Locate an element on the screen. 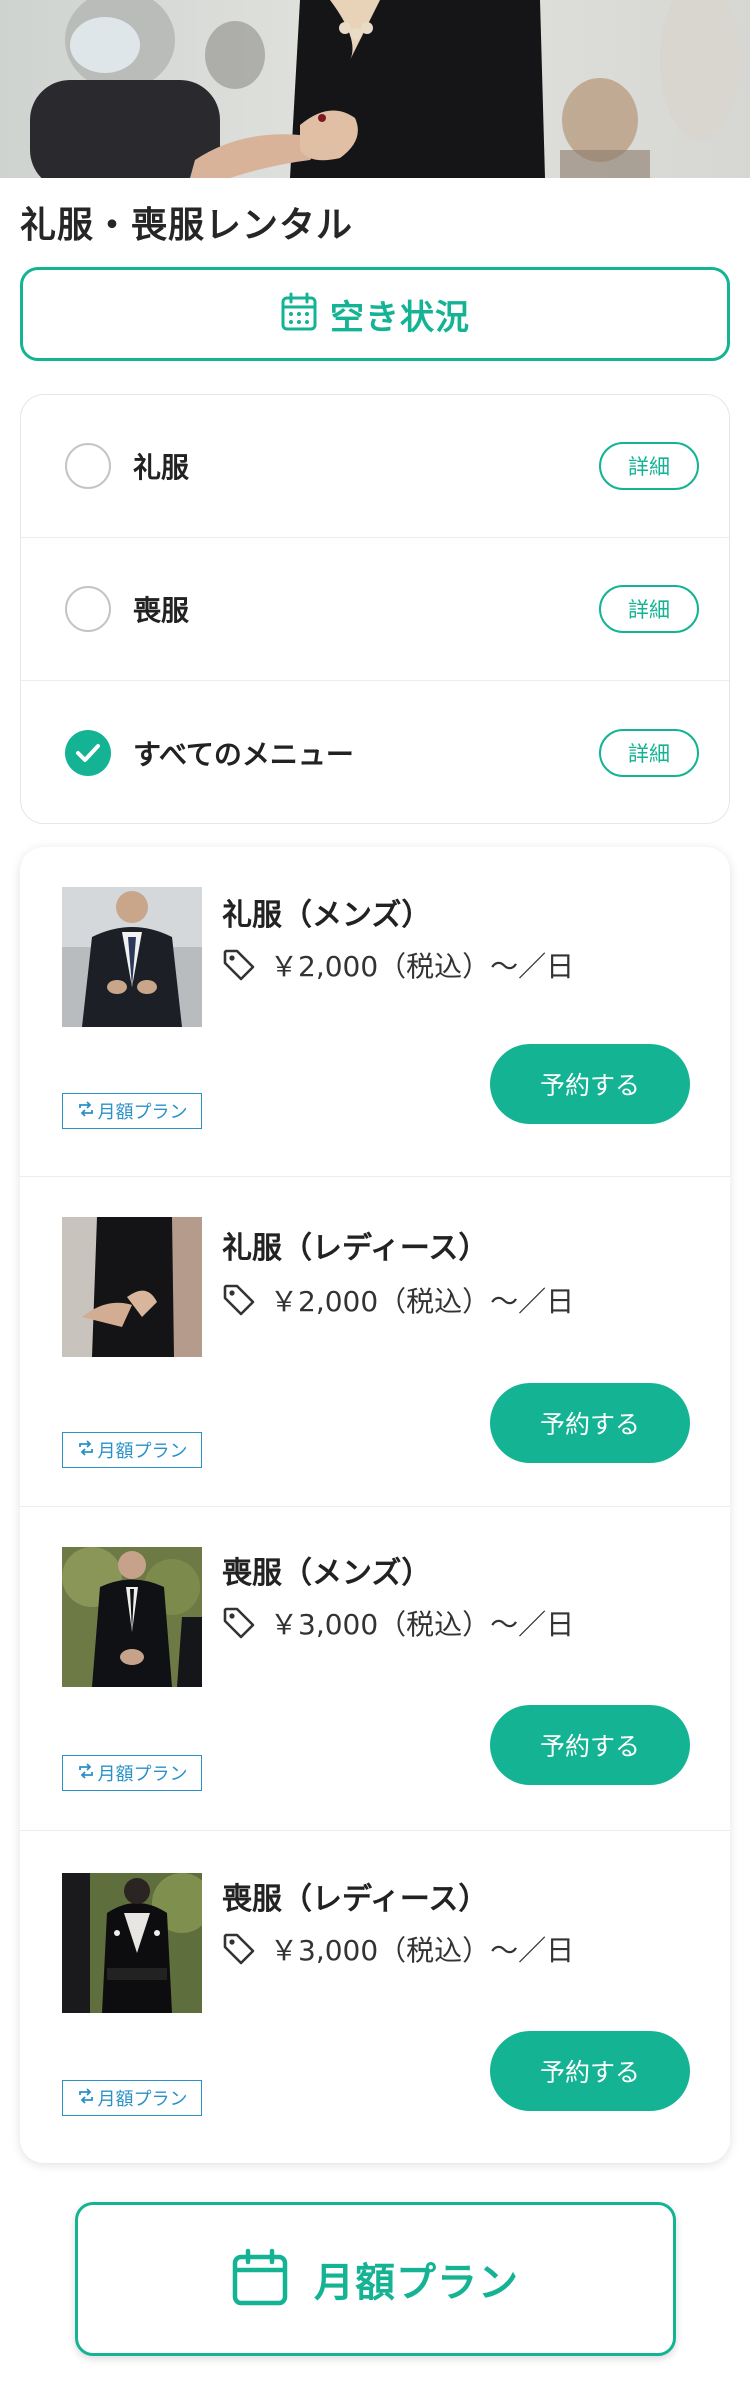  filter-option-mofuku: 喪服 詳細 is located at coordinates (375, 609).